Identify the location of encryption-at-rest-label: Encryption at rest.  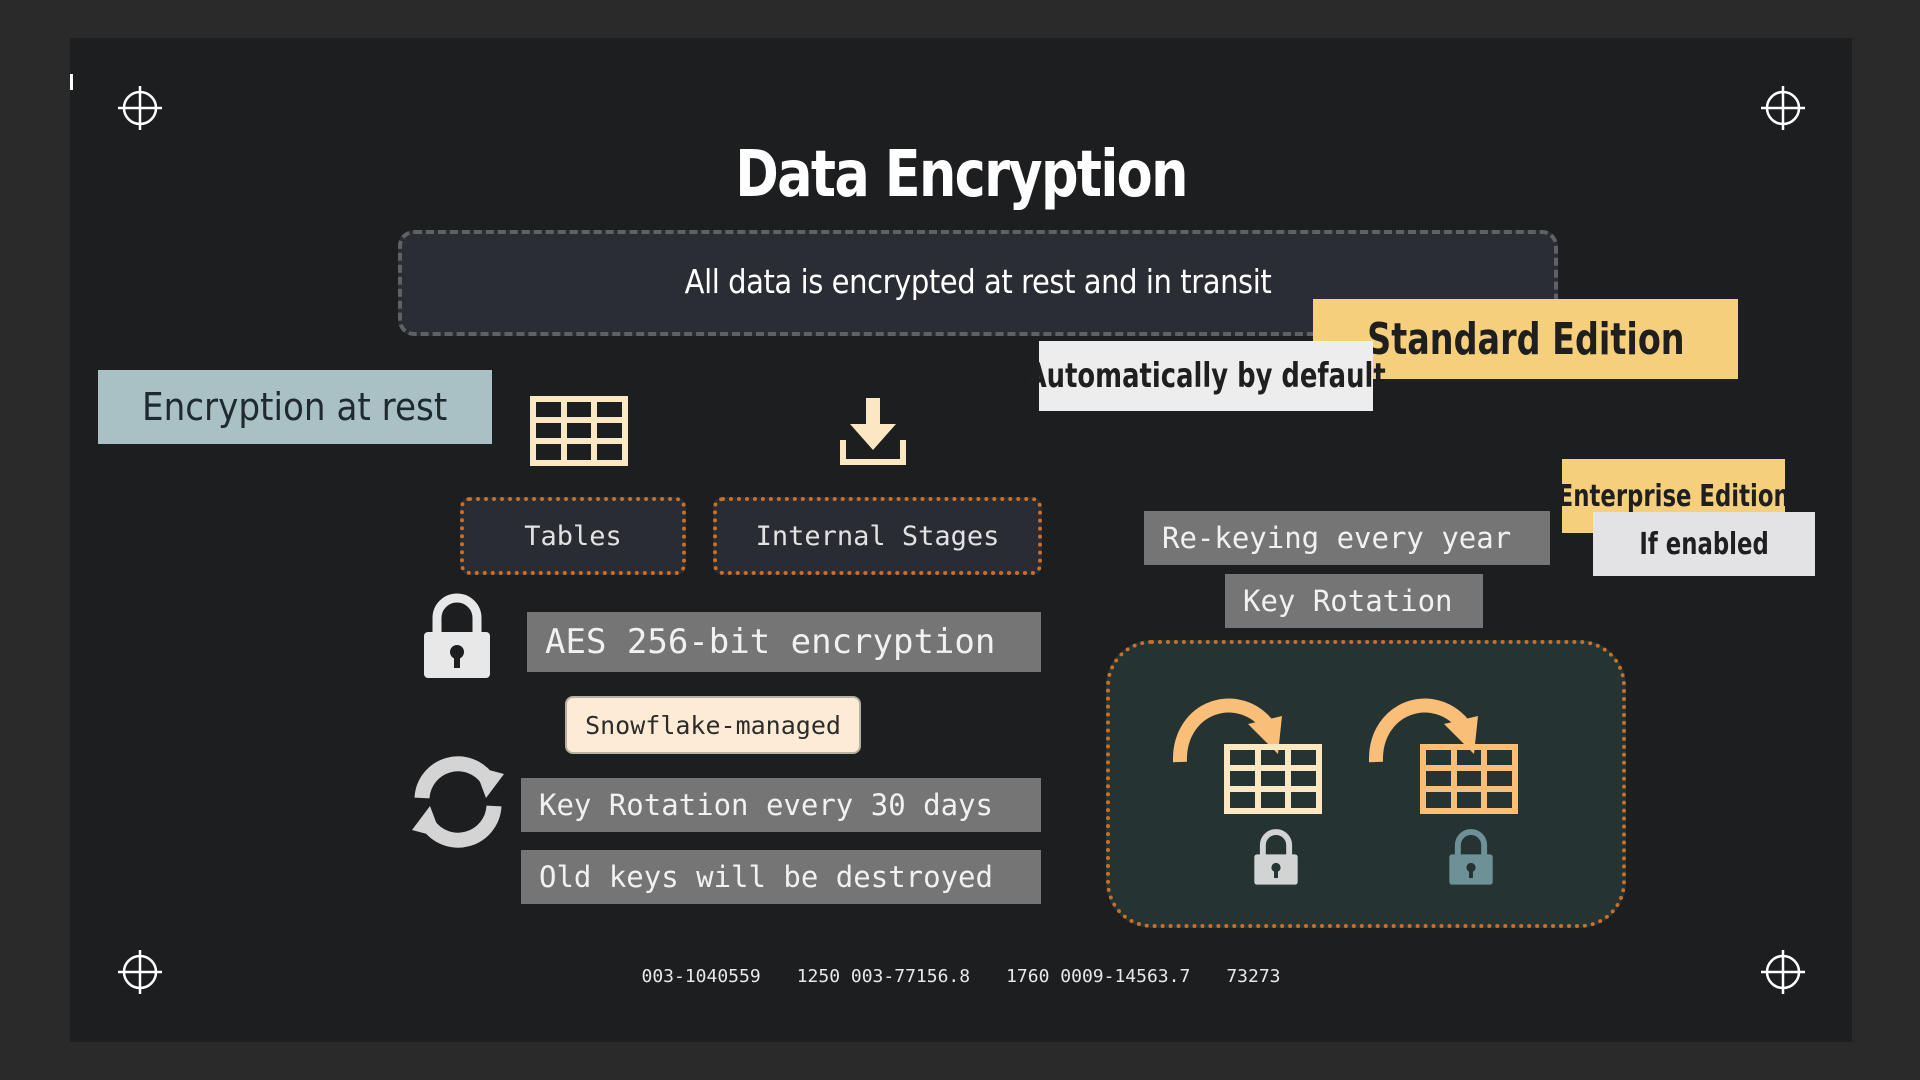
(295, 407).